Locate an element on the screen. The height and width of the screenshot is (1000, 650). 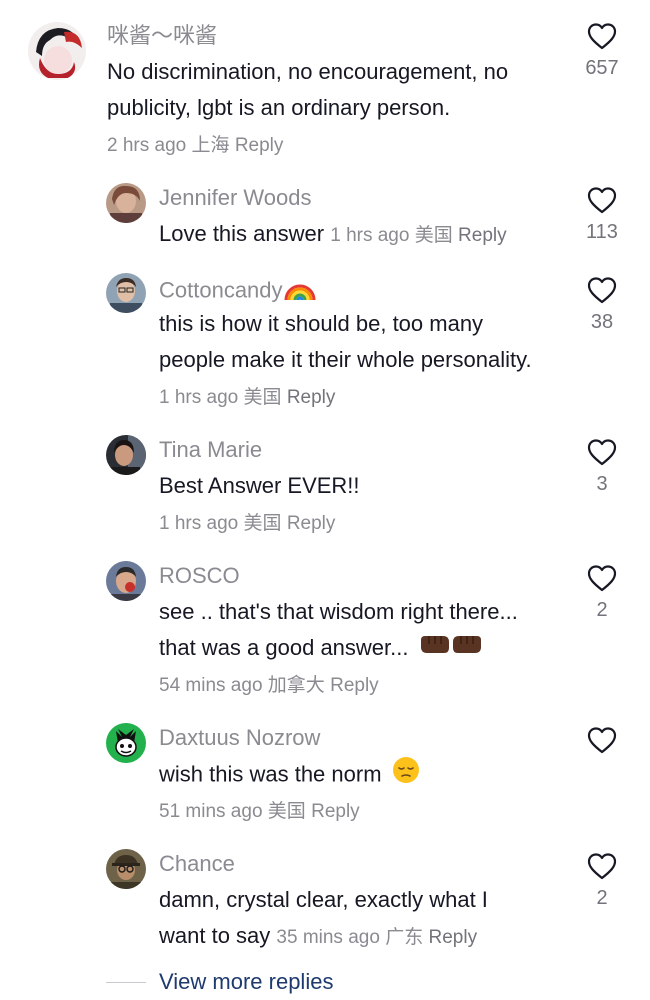
reply-body: wish this was the norm is located at coordinates (270, 774).